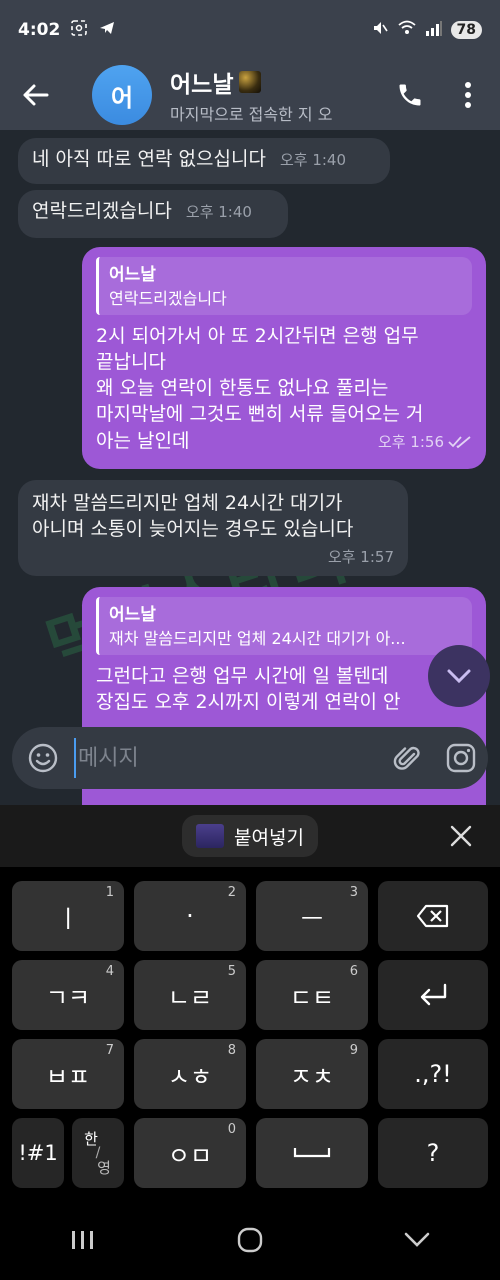 The image size is (500, 1280). I want to click on message-line: 장집도 오후 2시까지 이렇게 연락이 안, so click(248, 702).